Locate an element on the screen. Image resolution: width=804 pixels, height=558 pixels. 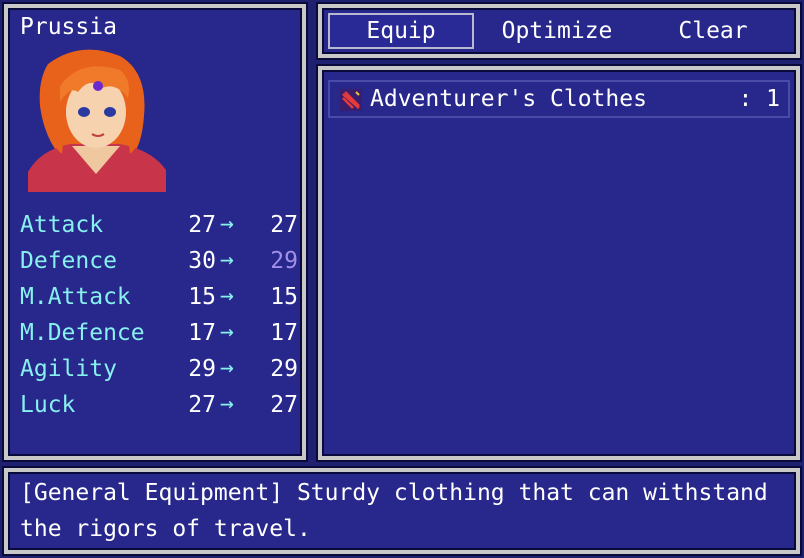
command-window: Equip Optimize Clear is located at coordinates (559, 31).